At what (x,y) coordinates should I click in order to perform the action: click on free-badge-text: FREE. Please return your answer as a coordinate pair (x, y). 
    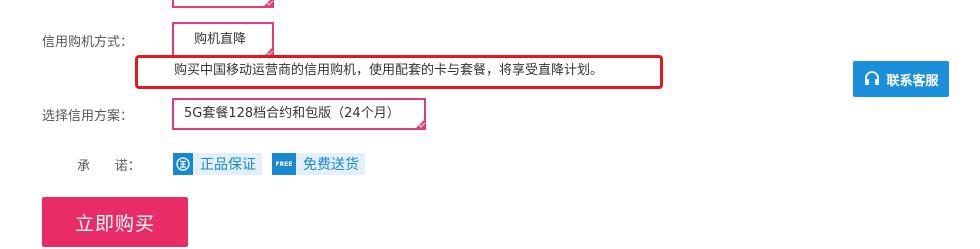
    Looking at the image, I should click on (284, 164).